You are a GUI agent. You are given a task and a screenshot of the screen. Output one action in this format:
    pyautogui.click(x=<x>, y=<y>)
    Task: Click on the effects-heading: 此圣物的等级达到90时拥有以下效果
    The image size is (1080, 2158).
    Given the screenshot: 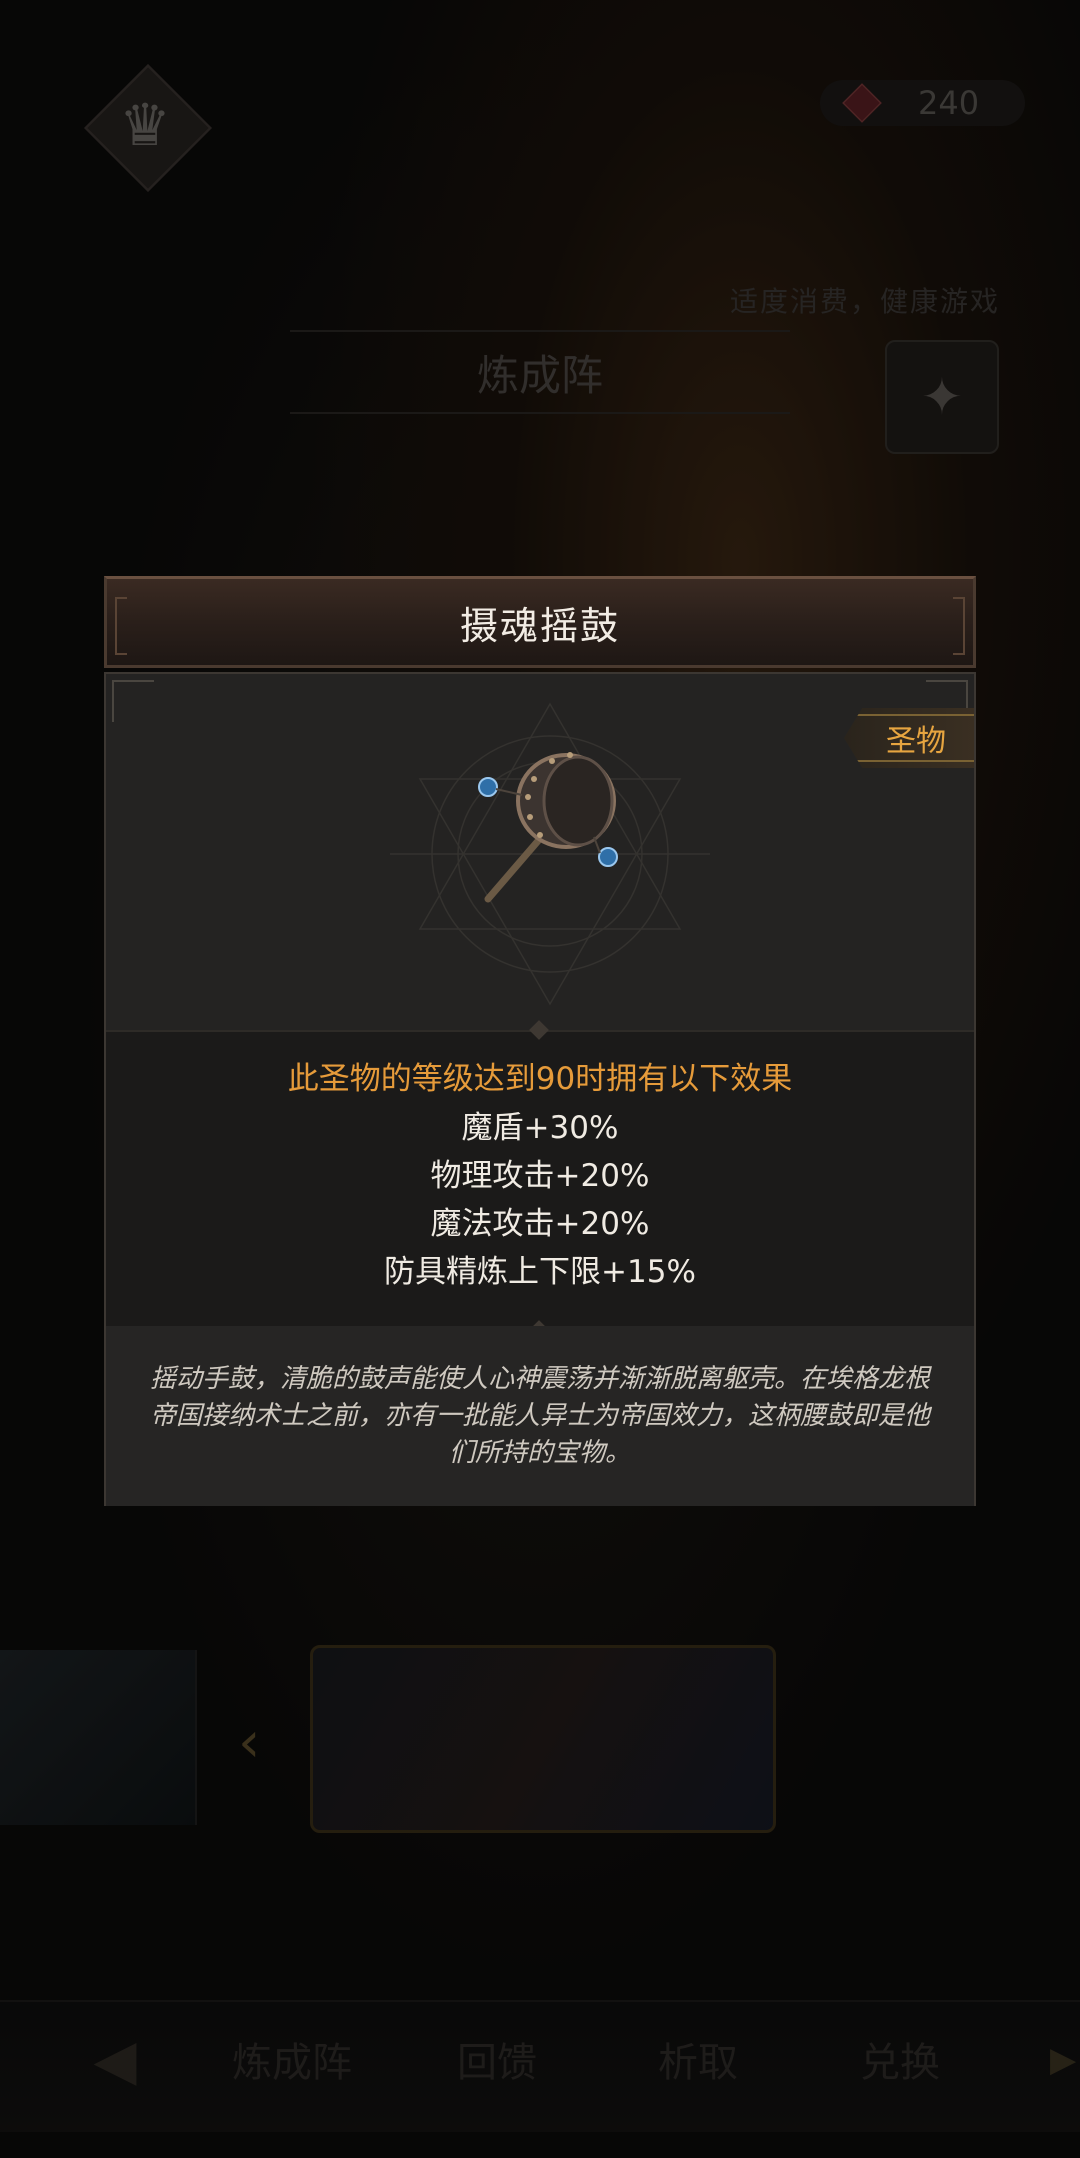 What is the action you would take?
    pyautogui.click(x=540, y=1079)
    